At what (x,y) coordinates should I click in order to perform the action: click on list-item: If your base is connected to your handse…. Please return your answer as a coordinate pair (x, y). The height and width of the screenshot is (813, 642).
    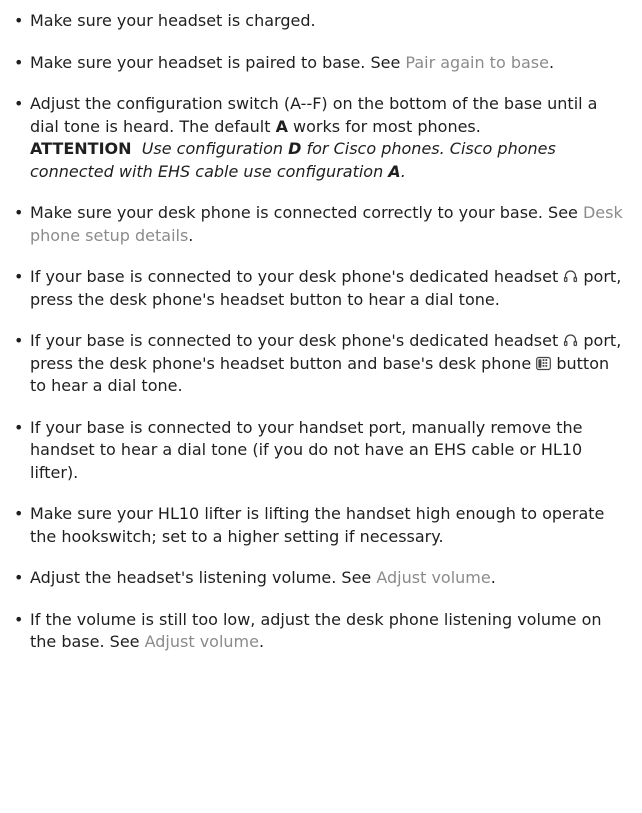
    Looking at the image, I should click on (321, 451).